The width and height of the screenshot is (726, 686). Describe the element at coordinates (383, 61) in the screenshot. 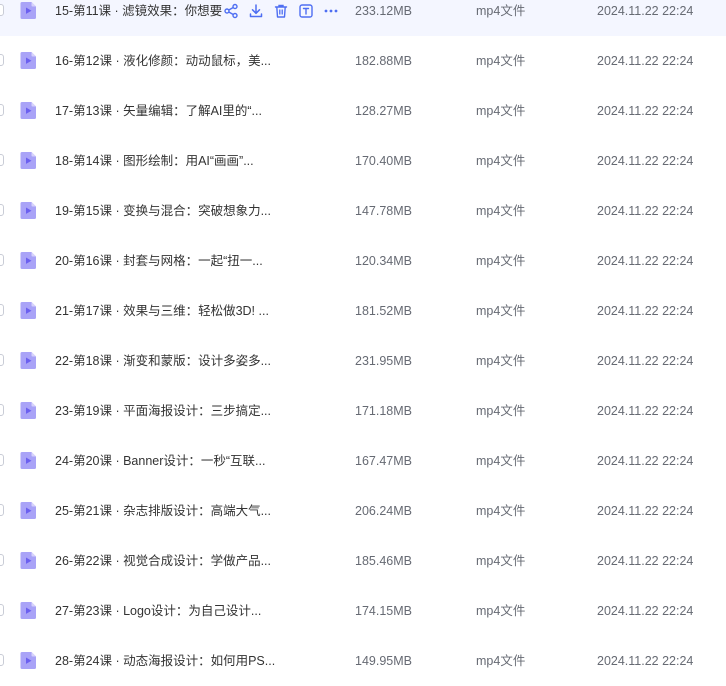

I see `file-size: 182.88MB` at that location.